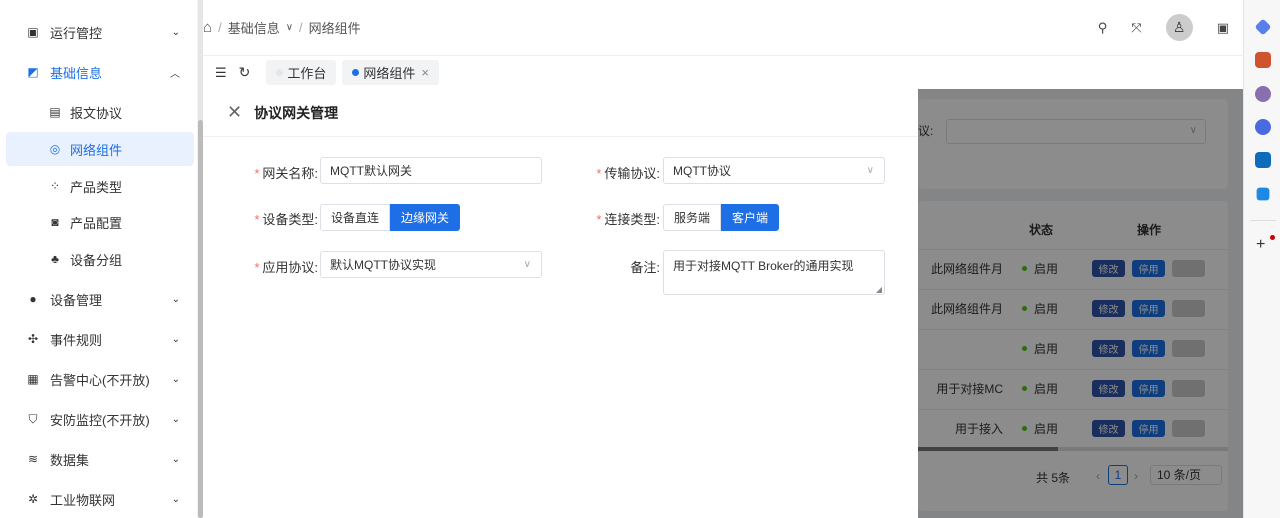 Image resolution: width=1280 pixels, height=518 pixels. Describe the element at coordinates (1263, 60) in the screenshot. I see `toolbox-icon` at that location.